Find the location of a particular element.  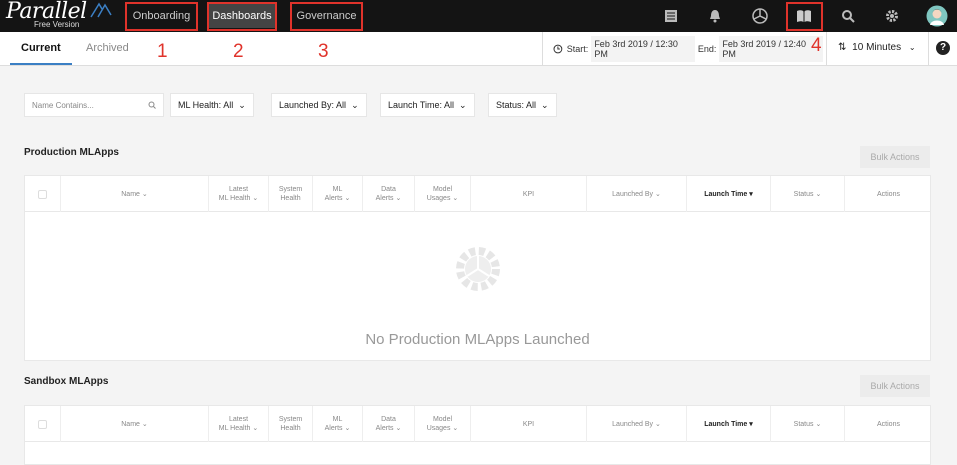

avatar is located at coordinates (937, 16).